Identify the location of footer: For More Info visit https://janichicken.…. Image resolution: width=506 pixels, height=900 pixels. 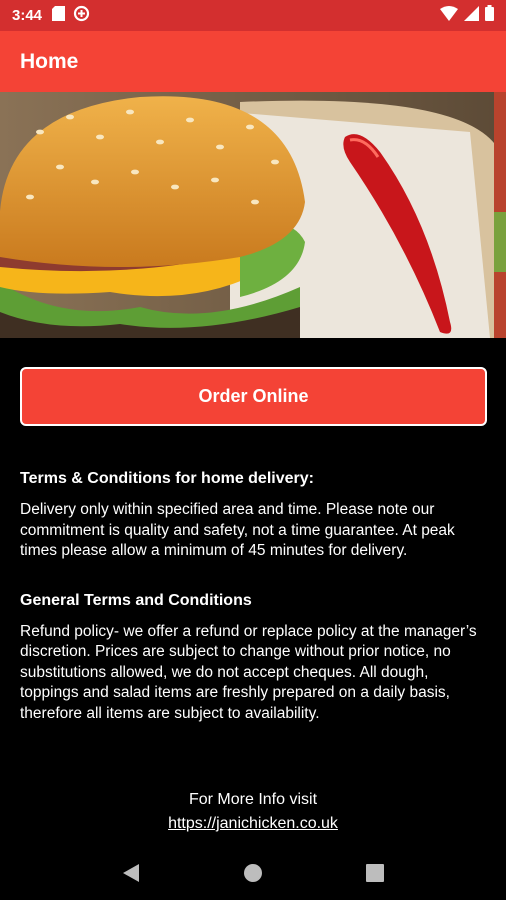
(253, 812).